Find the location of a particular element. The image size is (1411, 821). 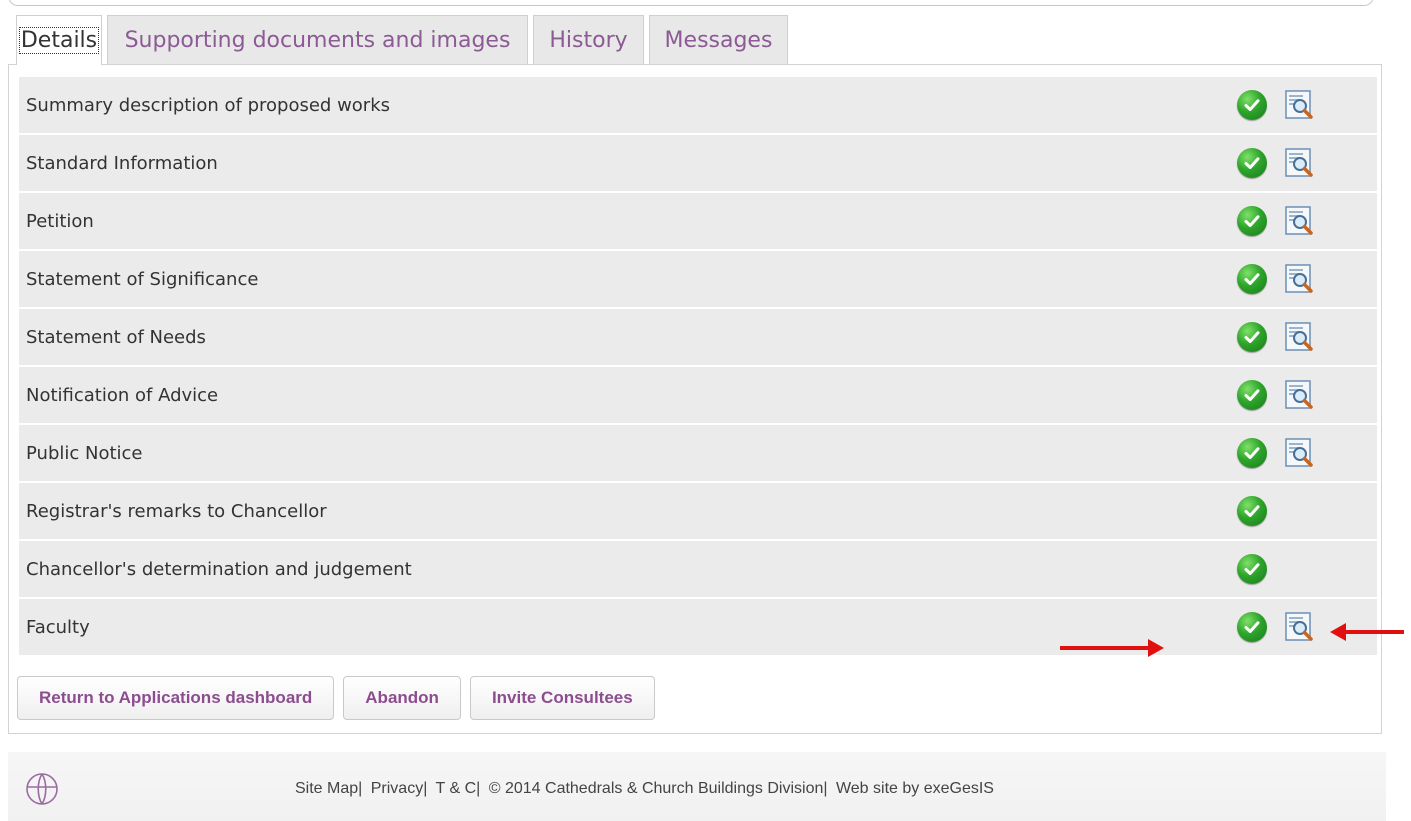

section-label: Notification of Advice is located at coordinates (122, 395).